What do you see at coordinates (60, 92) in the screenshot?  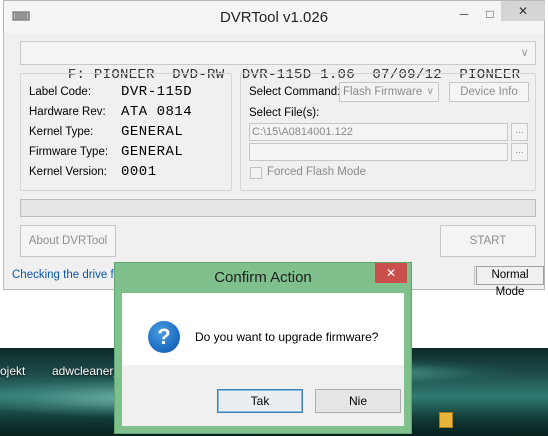 I see `info-label: Label Code:` at bounding box center [60, 92].